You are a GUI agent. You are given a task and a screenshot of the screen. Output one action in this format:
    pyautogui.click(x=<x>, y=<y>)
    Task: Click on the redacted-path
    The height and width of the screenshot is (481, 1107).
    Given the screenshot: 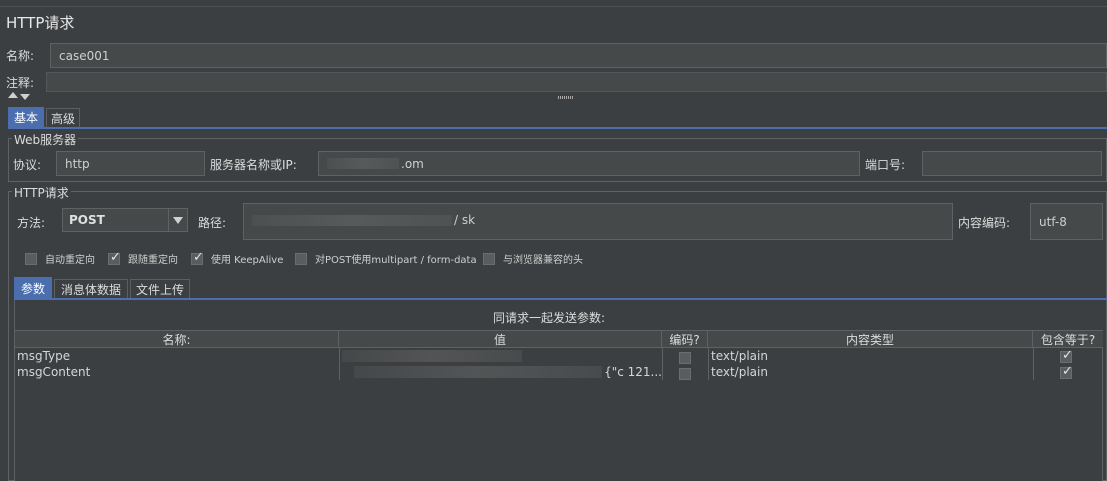 What is the action you would take?
    pyautogui.click(x=352, y=220)
    